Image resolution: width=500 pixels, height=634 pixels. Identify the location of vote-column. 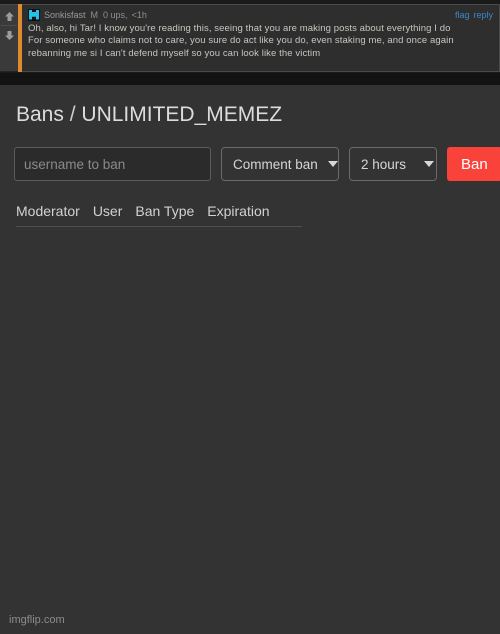
(9, 38).